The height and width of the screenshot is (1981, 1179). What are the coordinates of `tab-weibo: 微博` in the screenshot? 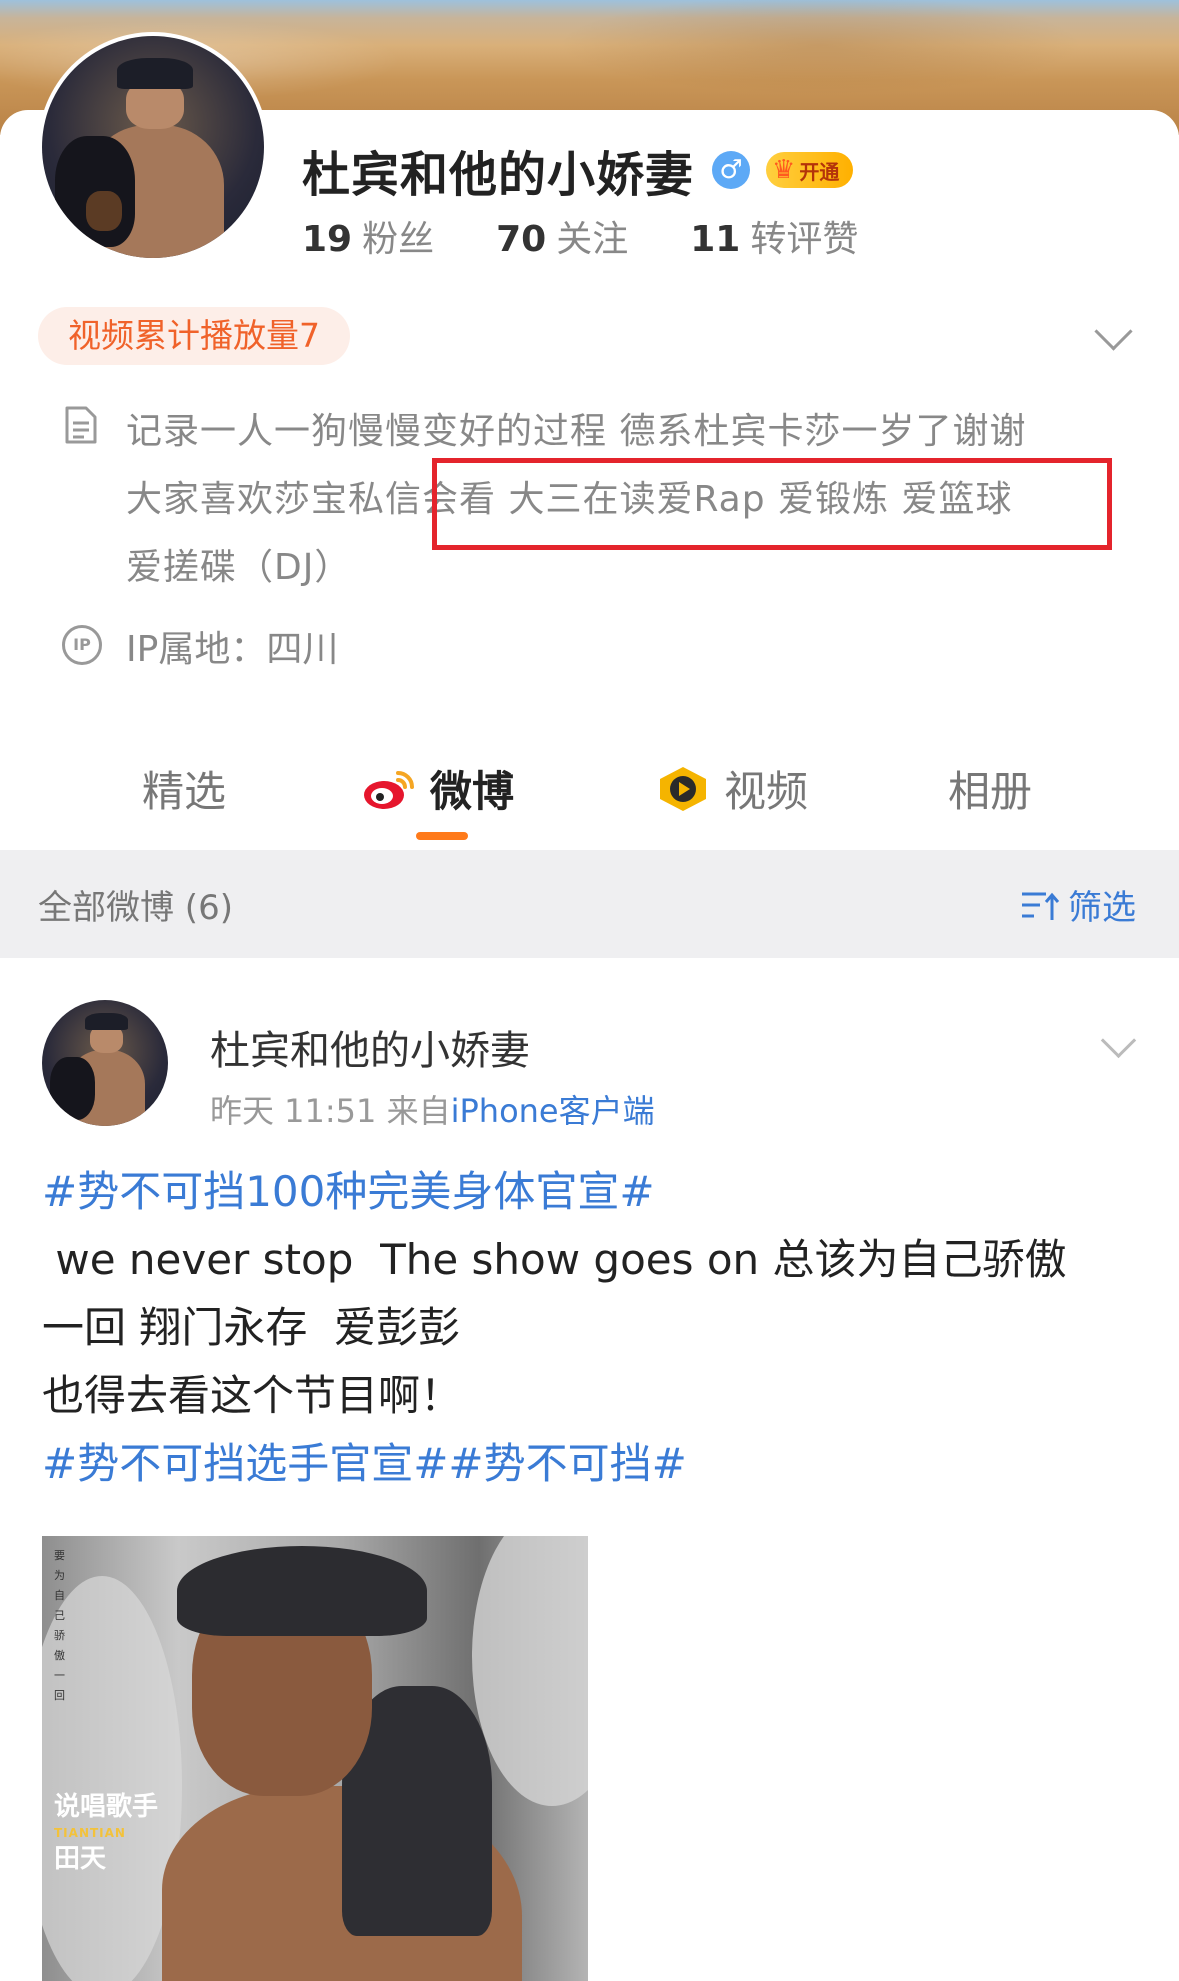 It's located at (438, 788).